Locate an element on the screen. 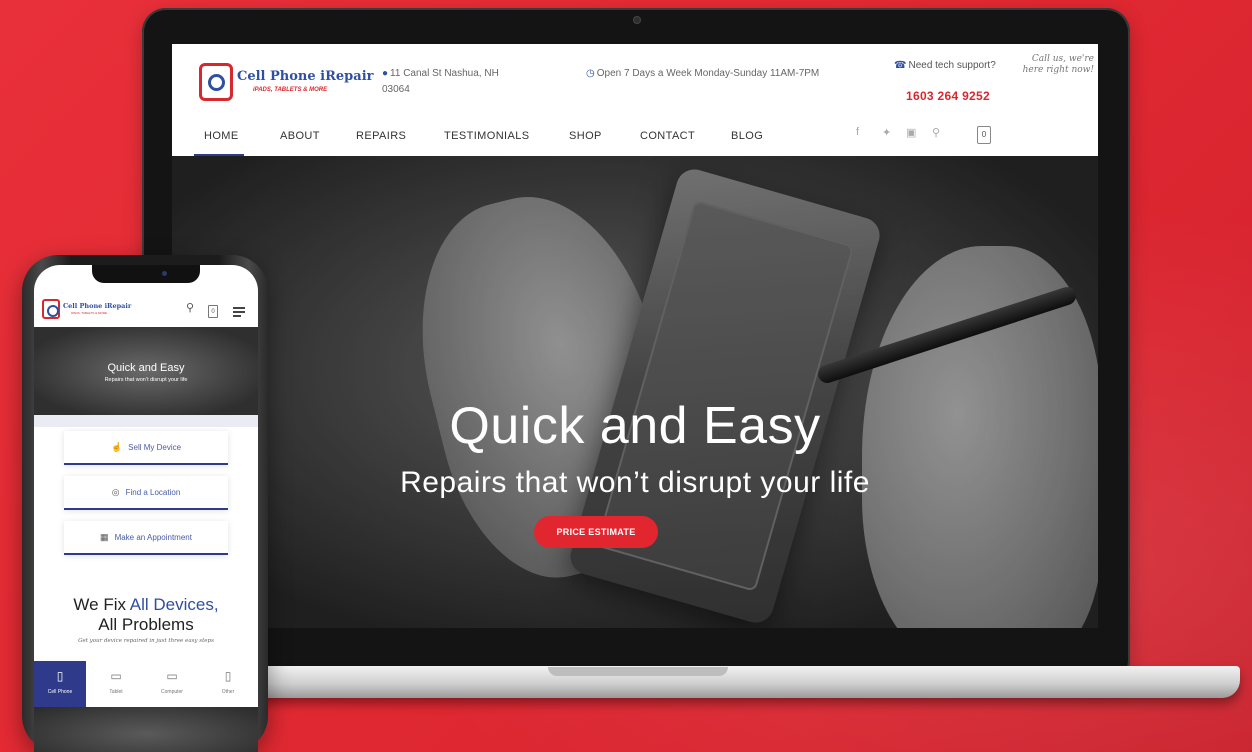  tab-label: Cell Phone is located at coordinates (60, 692).